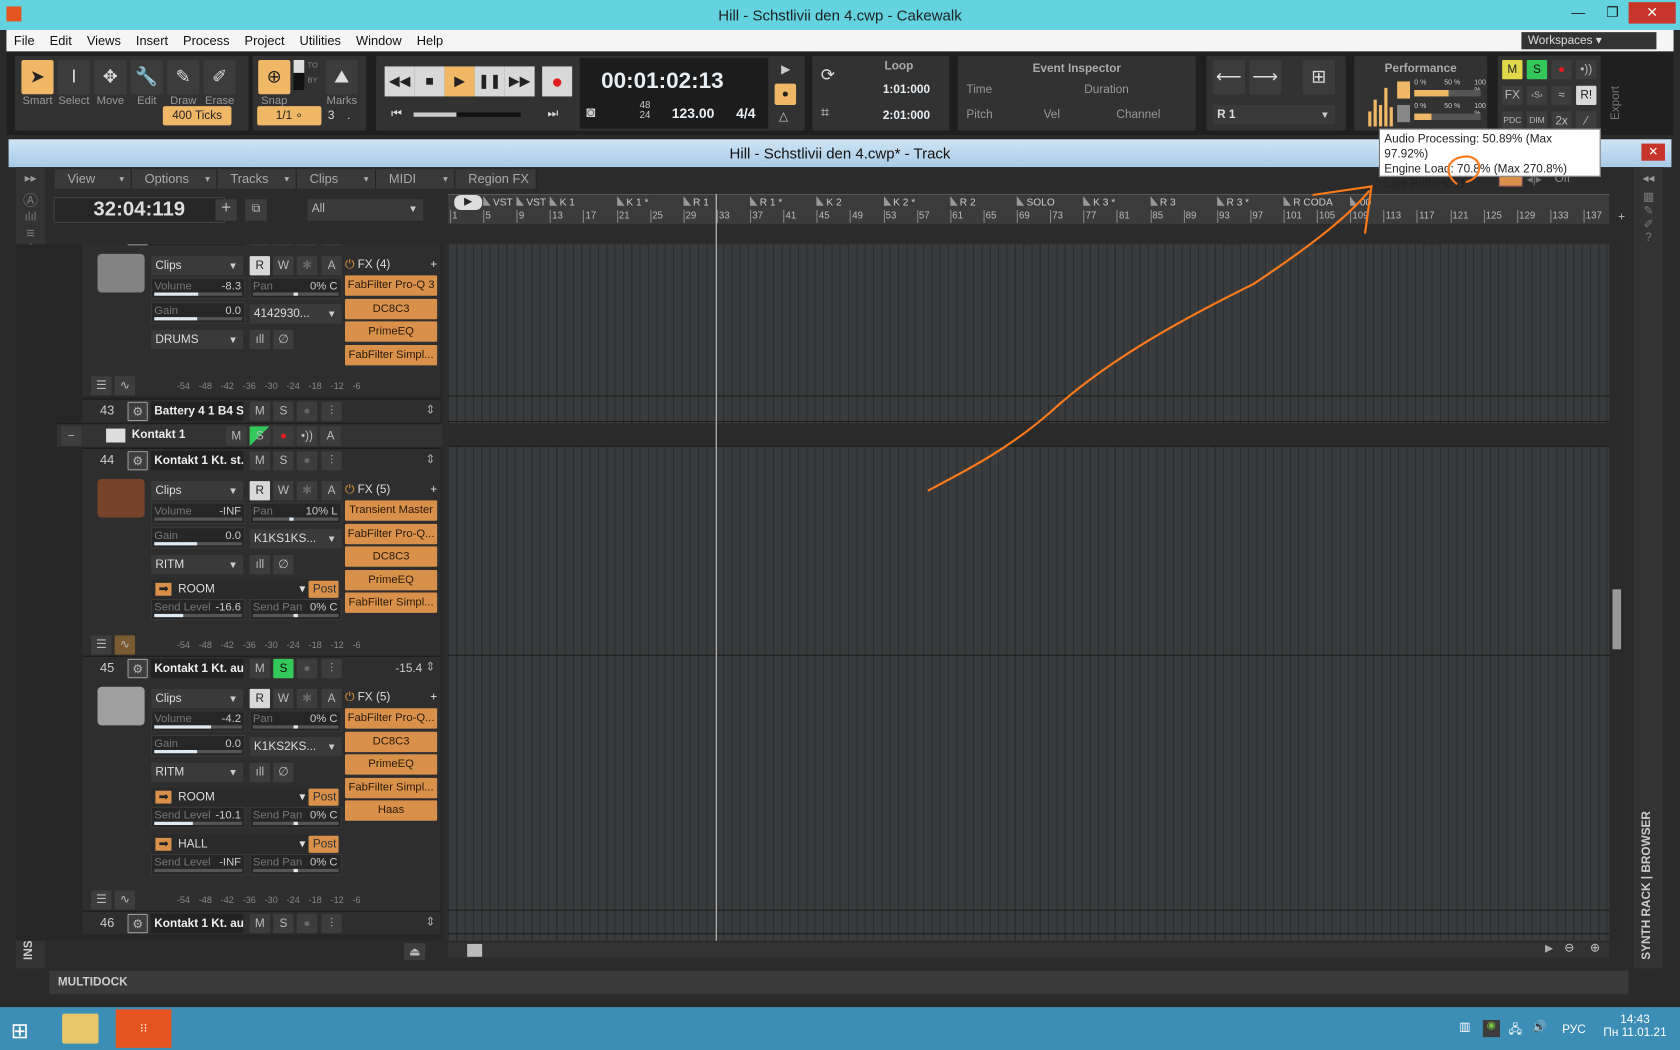 This screenshot has height=1050, width=1680. Describe the element at coordinates (1464, 170) in the screenshot. I see `annotation-circle` at that location.